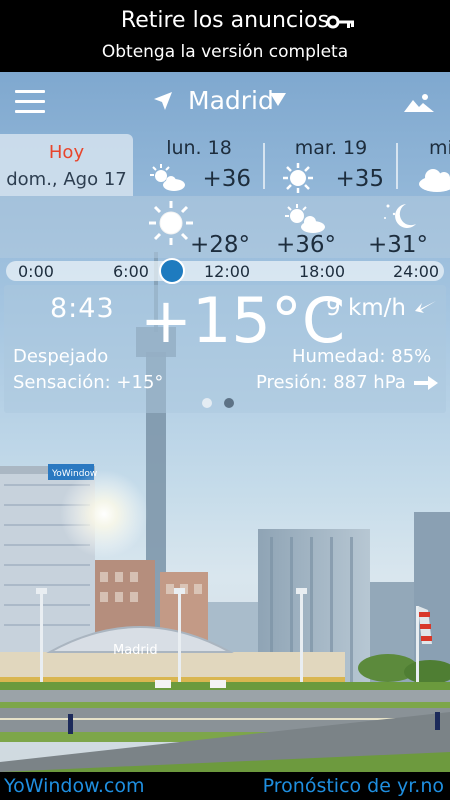 Image resolution: width=450 pixels, height=800 pixels. I want to click on day-tab-1: lun. 18 +36, so click(199, 165).